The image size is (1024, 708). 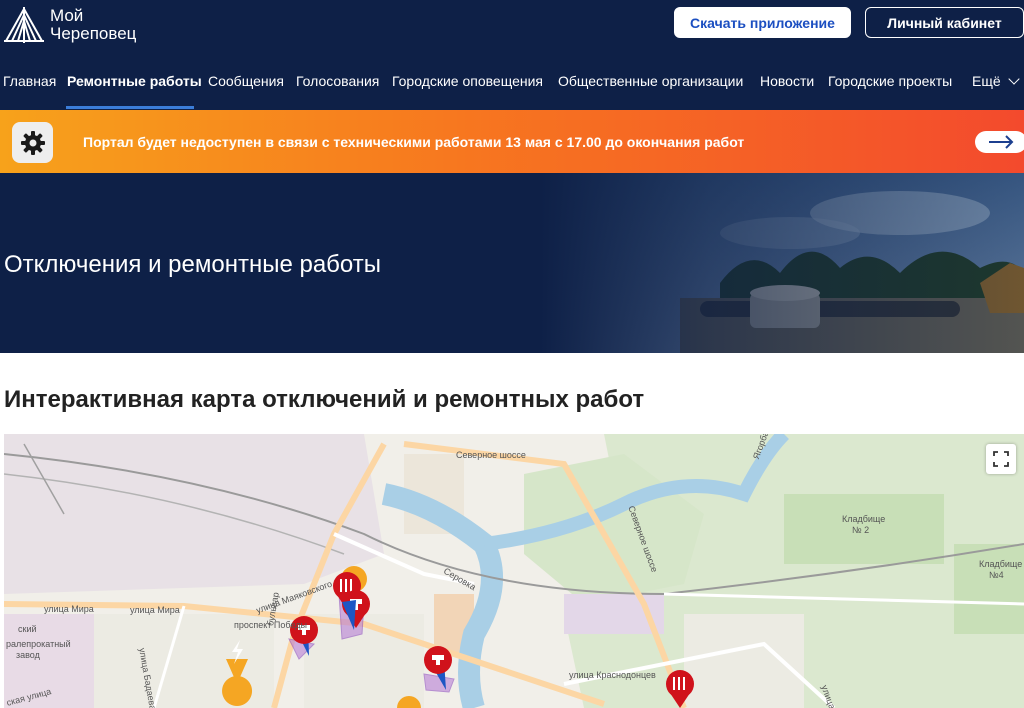 I want to click on nav-item-more: Ещё, so click(x=986, y=81).